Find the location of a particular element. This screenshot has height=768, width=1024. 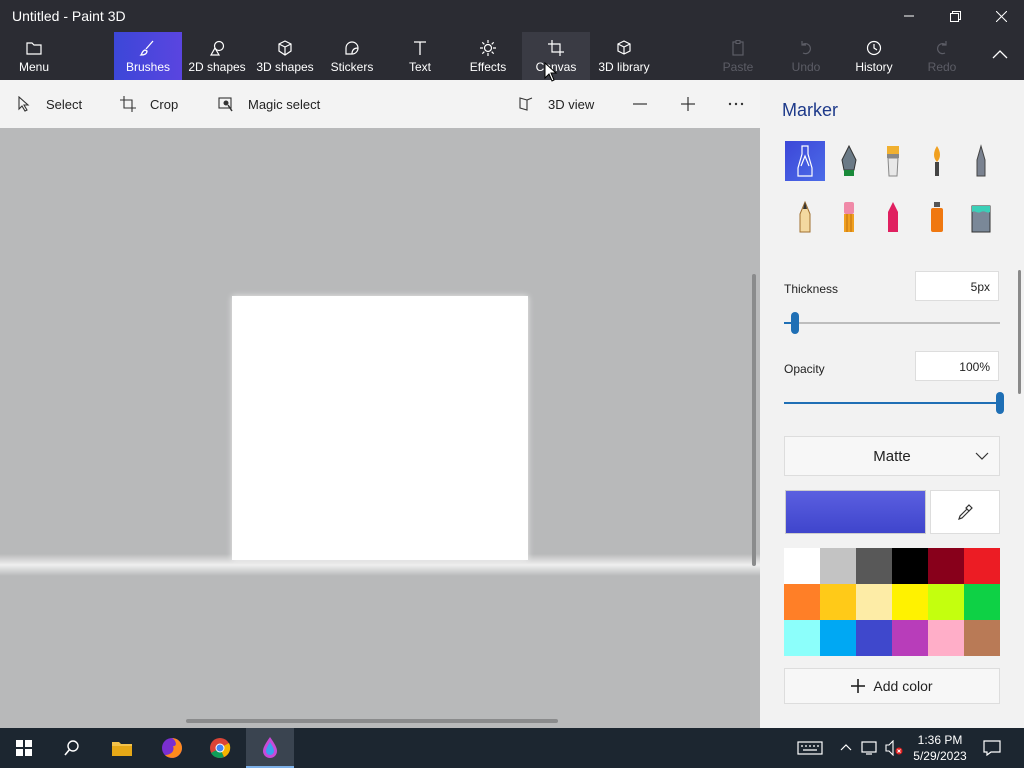

vertical-scrollbar is located at coordinates (754, 420).